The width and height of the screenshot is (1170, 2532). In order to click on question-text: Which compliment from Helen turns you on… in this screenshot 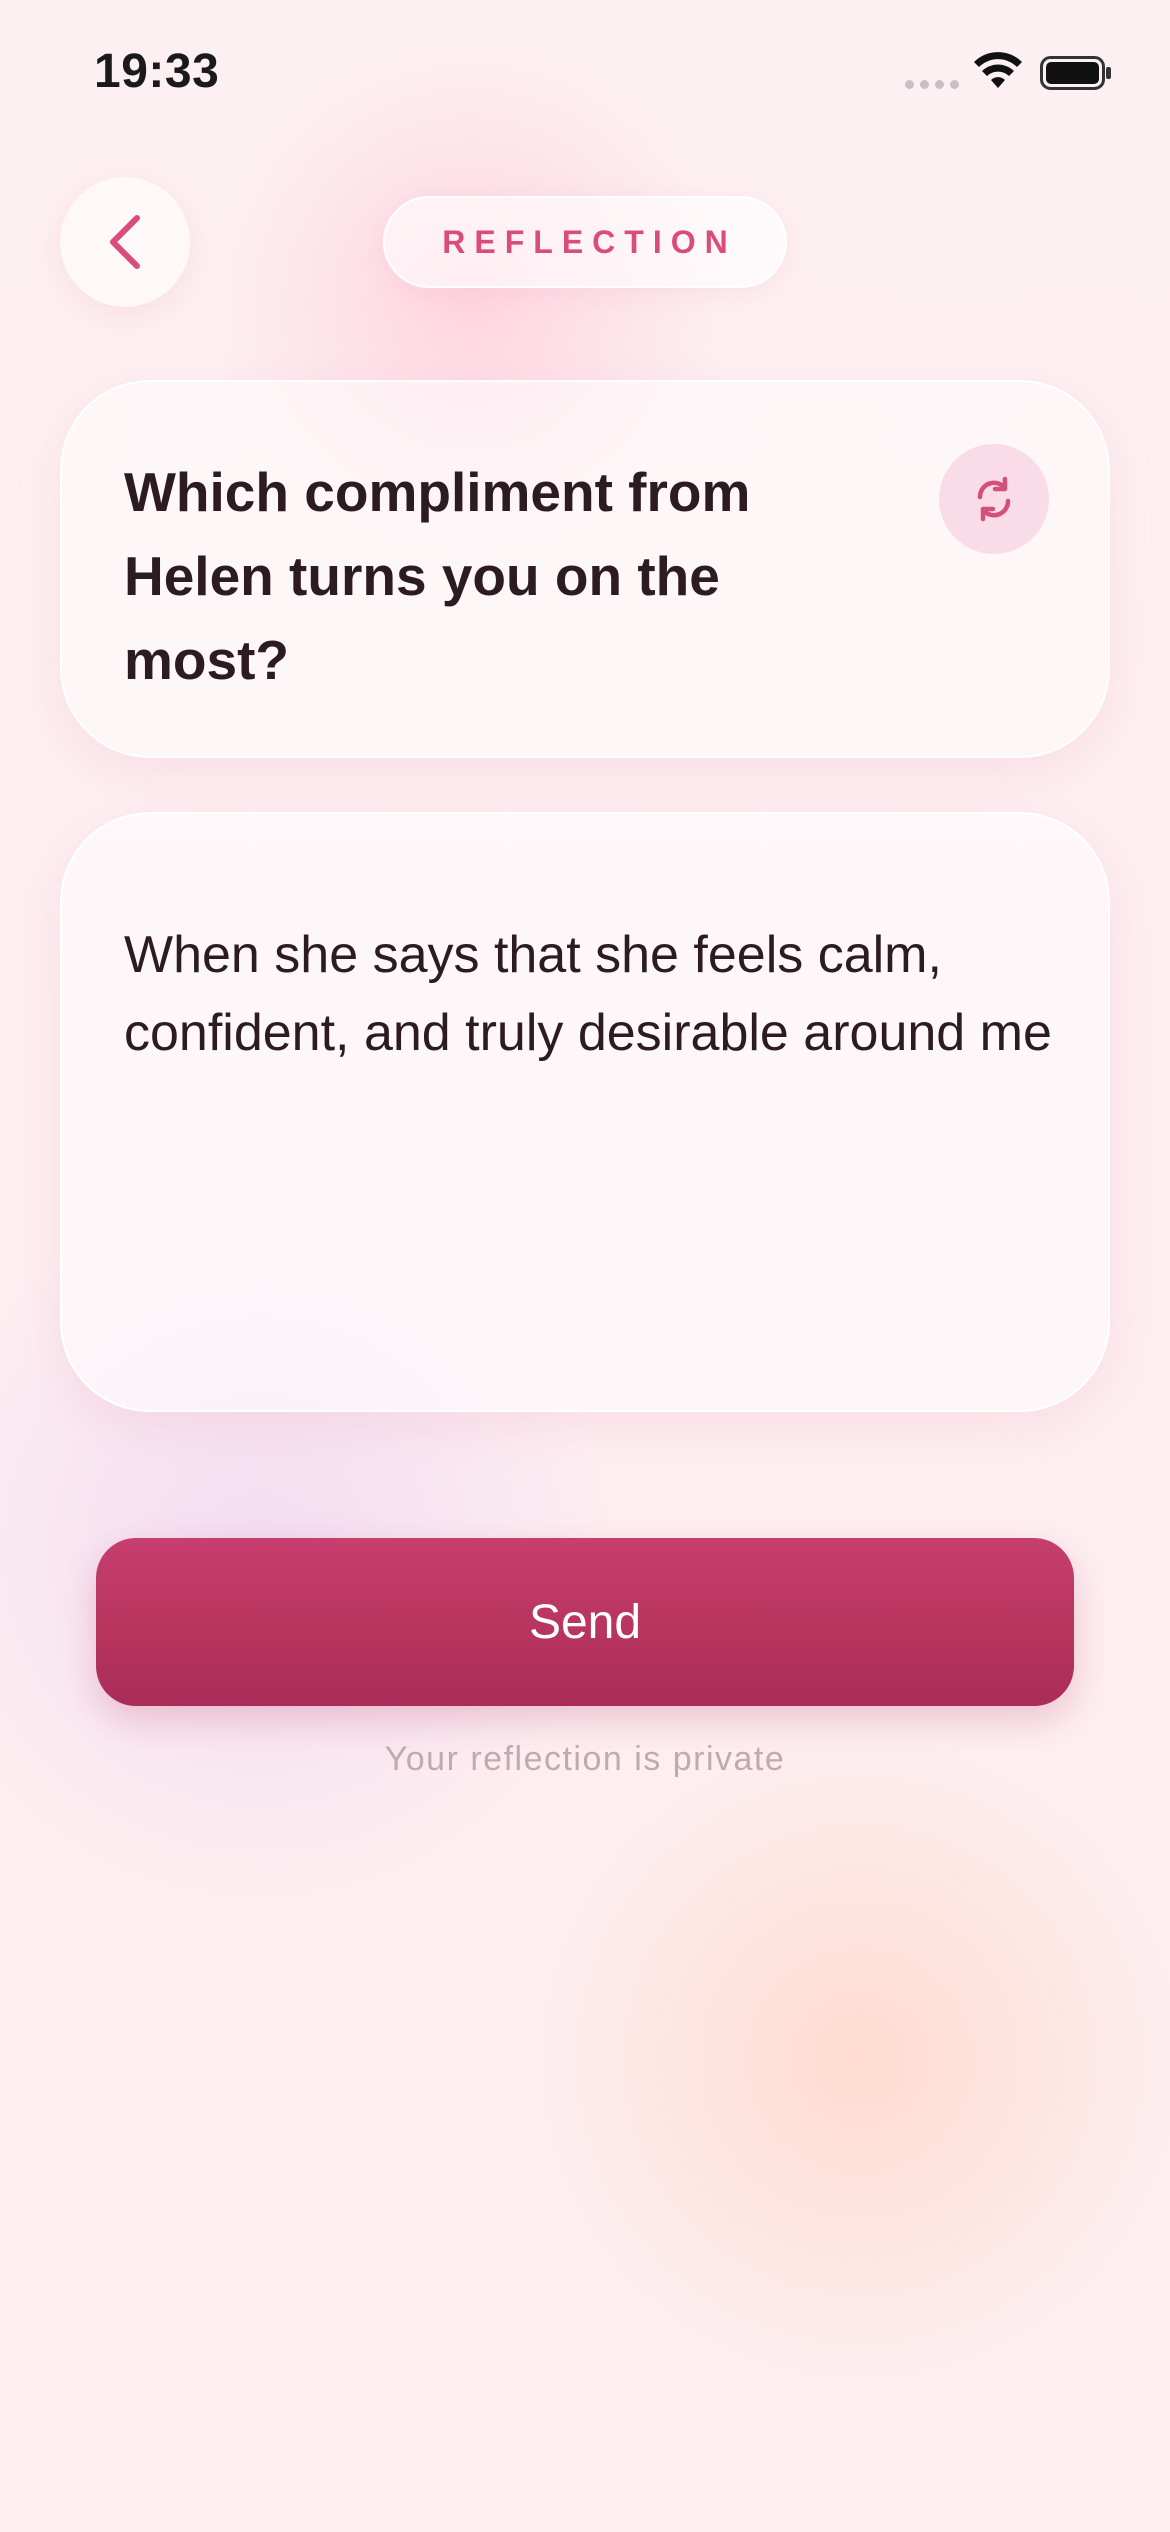, I will do `click(437, 576)`.